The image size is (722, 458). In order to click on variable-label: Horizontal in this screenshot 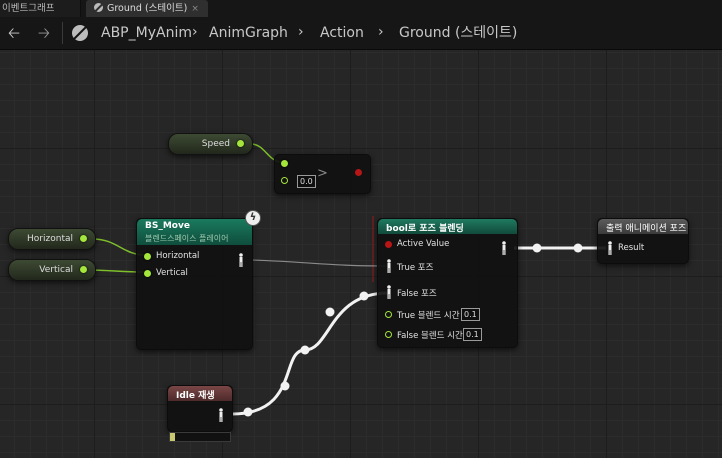, I will do `click(50, 239)`.